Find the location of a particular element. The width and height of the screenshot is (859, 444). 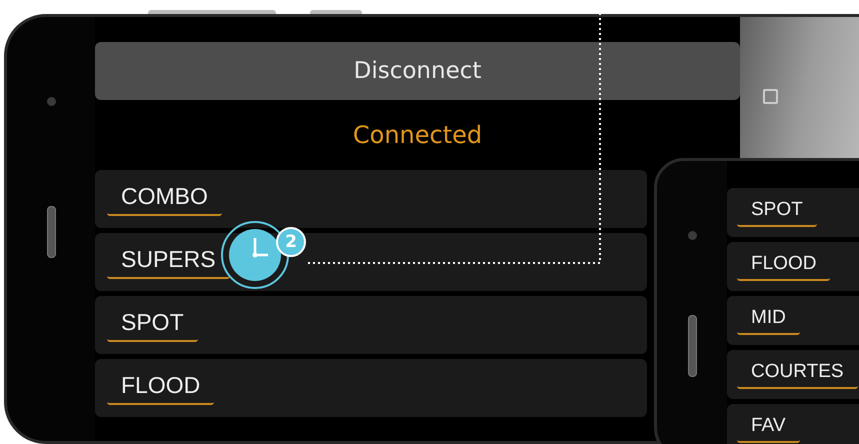

mode-row: FAV is located at coordinates (793, 424).